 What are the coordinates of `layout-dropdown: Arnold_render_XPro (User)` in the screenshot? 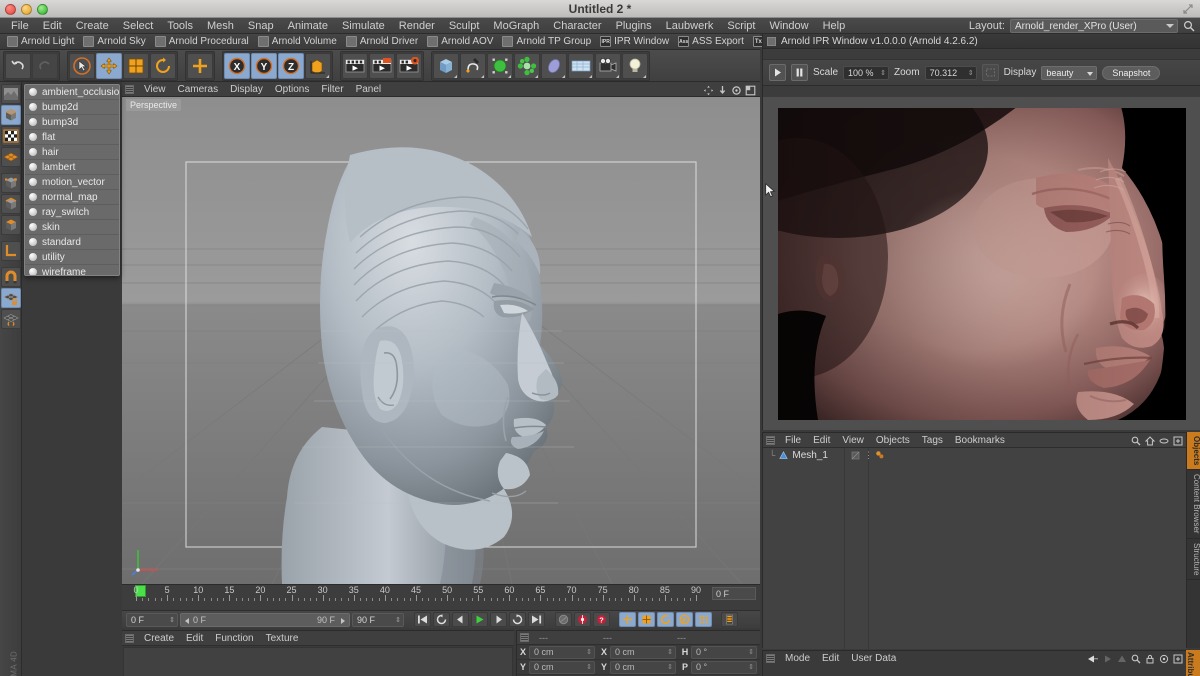 It's located at (1094, 26).